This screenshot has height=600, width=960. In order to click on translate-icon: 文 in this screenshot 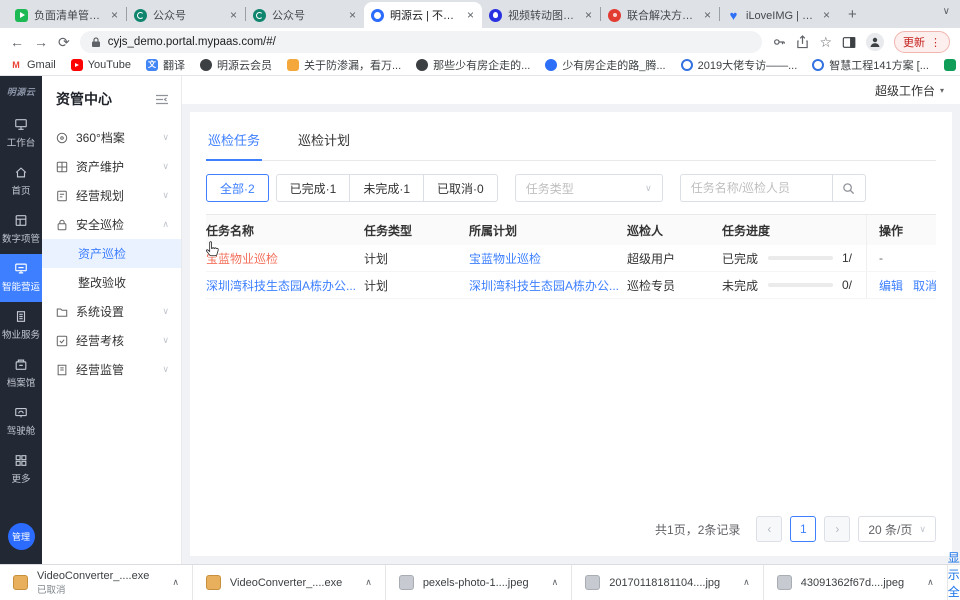, I will do `click(151, 64)`.